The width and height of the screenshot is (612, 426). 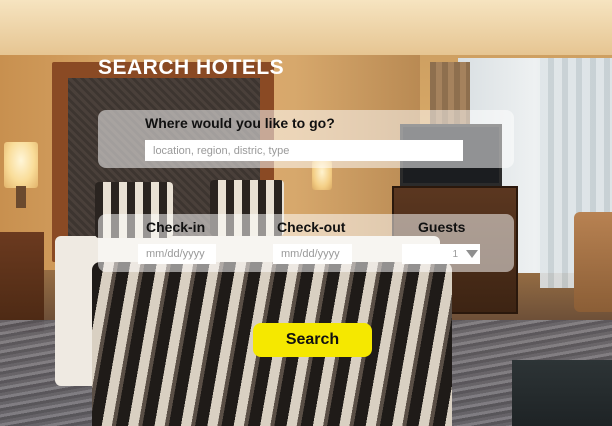 I want to click on side-table, so click(x=562, y=393).